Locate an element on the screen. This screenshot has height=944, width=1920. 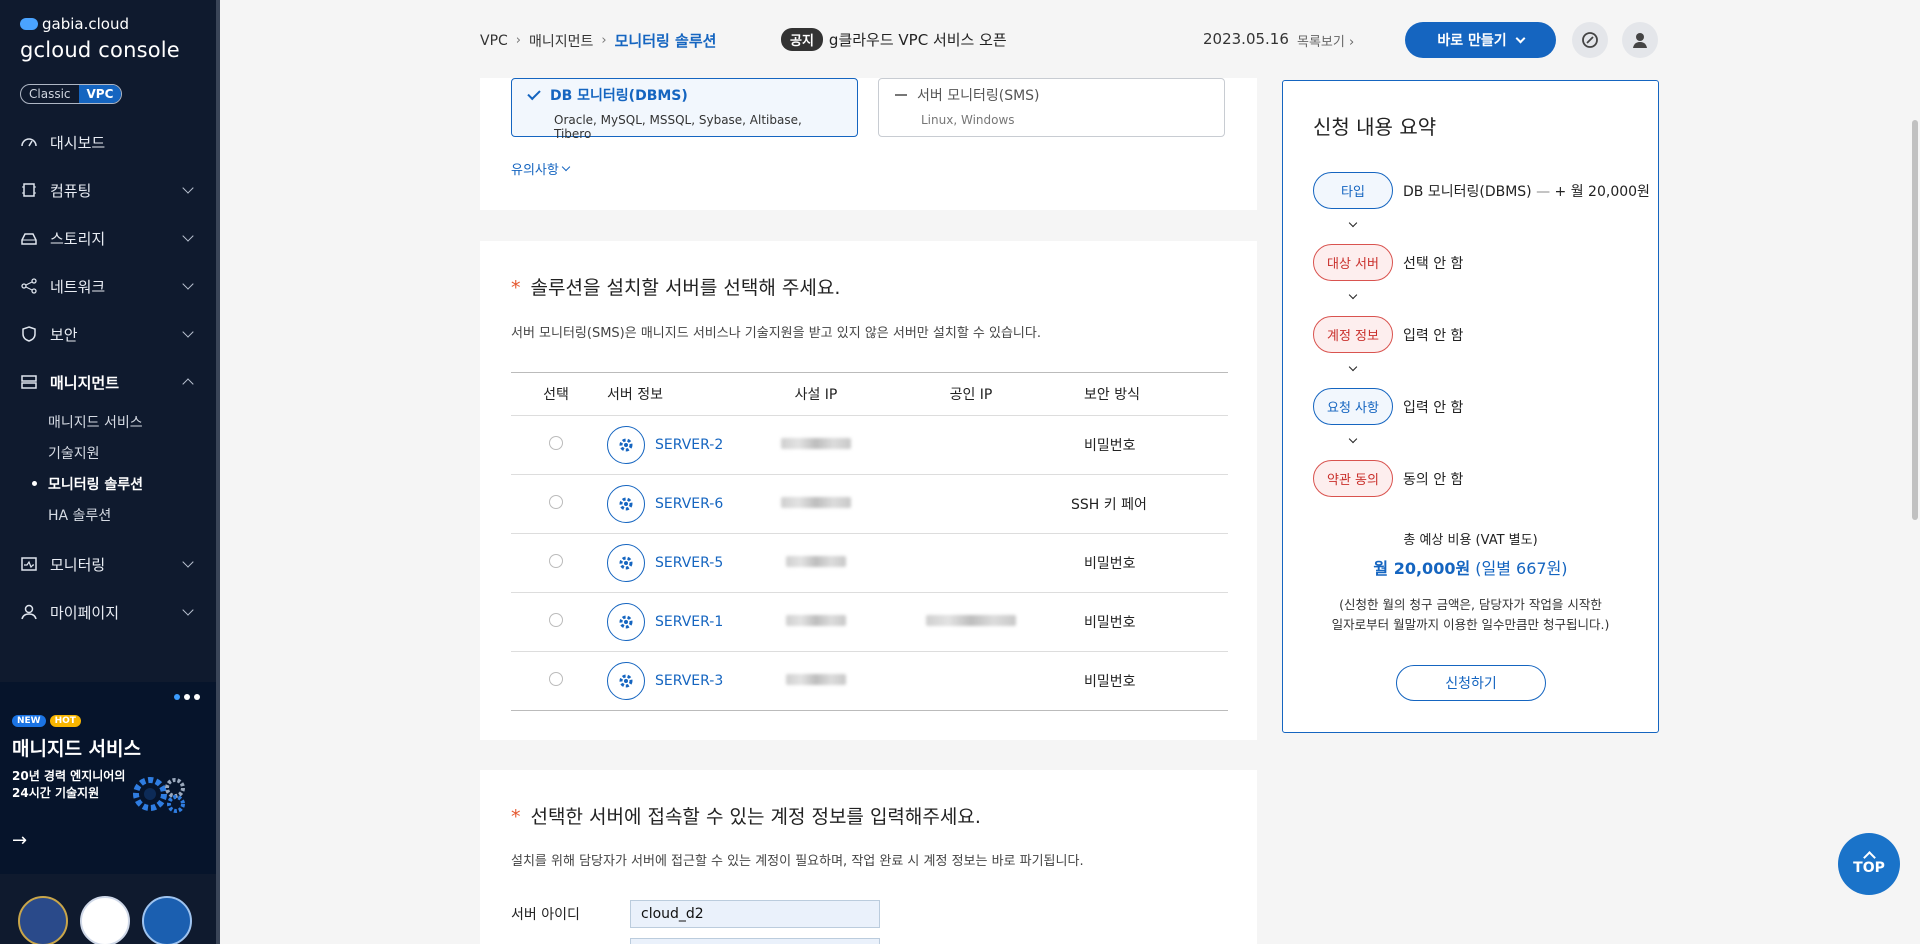
chat-button is located at coordinates (1590, 40).